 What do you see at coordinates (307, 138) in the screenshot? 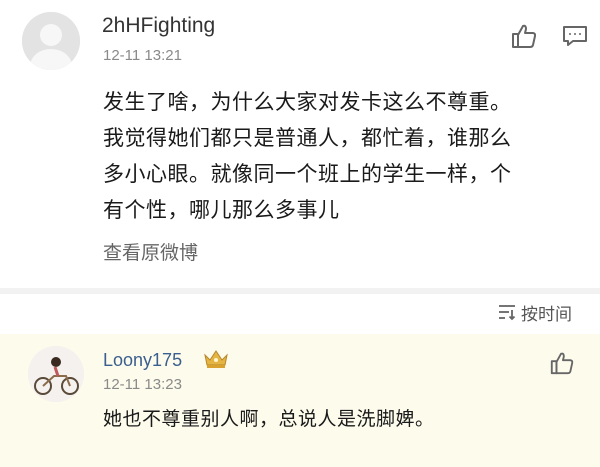
I see `comment-text-line: 我觉得她们都只是普通人，都忙着，谁那么` at bounding box center [307, 138].